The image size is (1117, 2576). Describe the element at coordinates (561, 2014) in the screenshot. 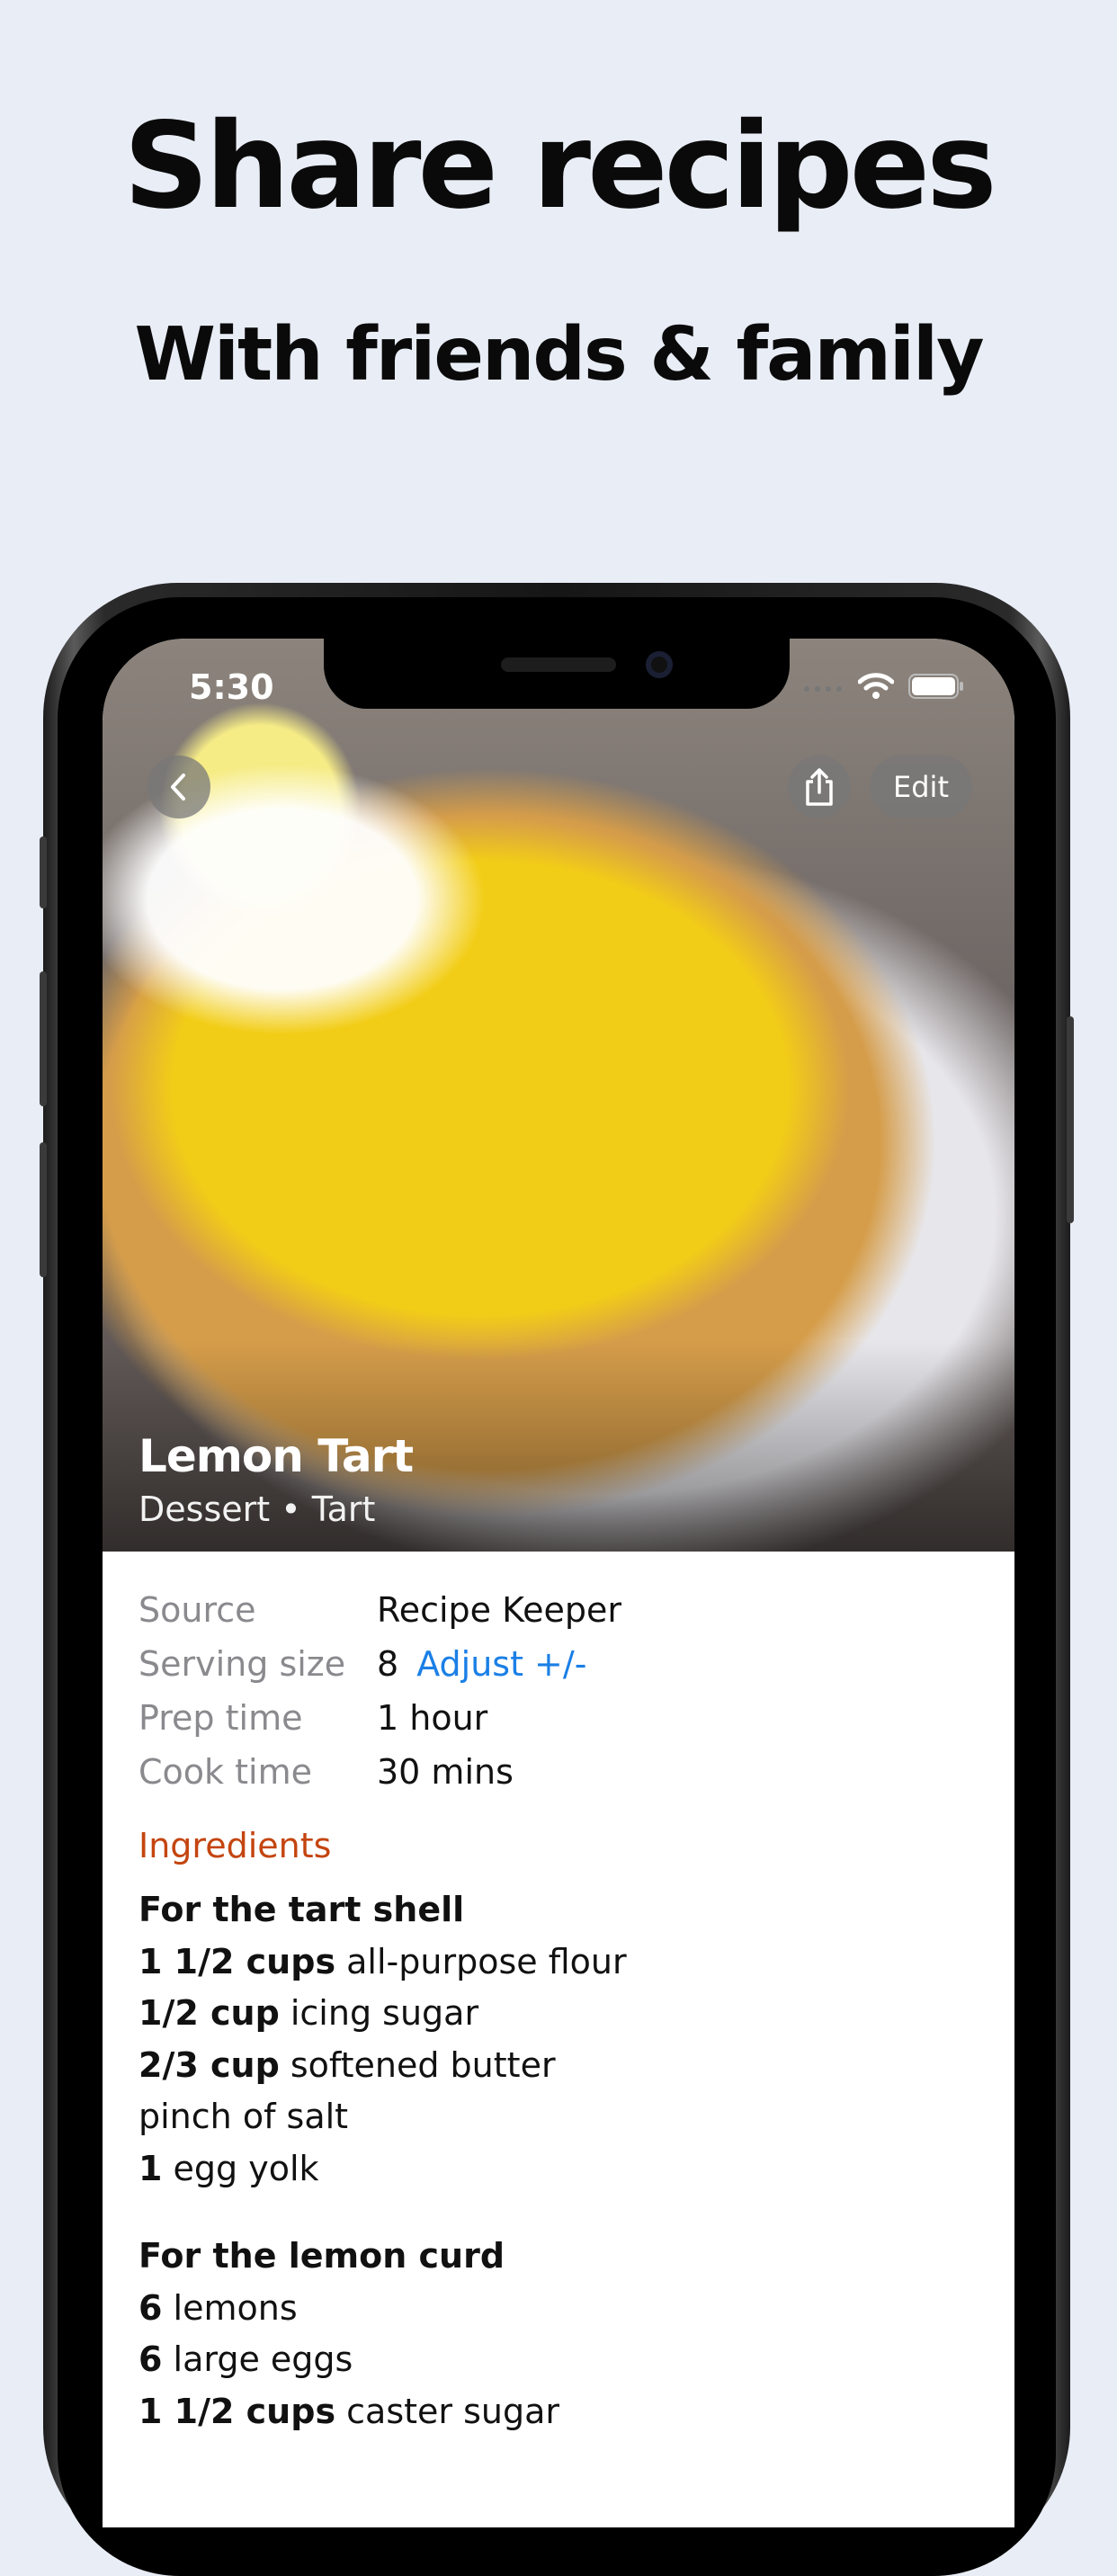

I see `list-item: 1/2 cup icing sugar` at that location.